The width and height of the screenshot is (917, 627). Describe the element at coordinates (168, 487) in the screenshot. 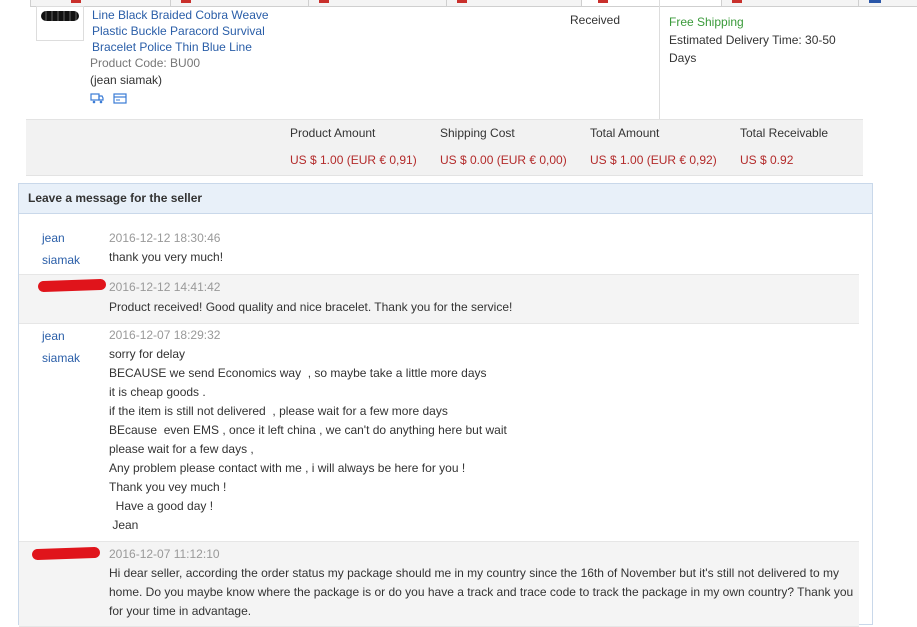

I see `message-line: Thank you vey much !` at that location.